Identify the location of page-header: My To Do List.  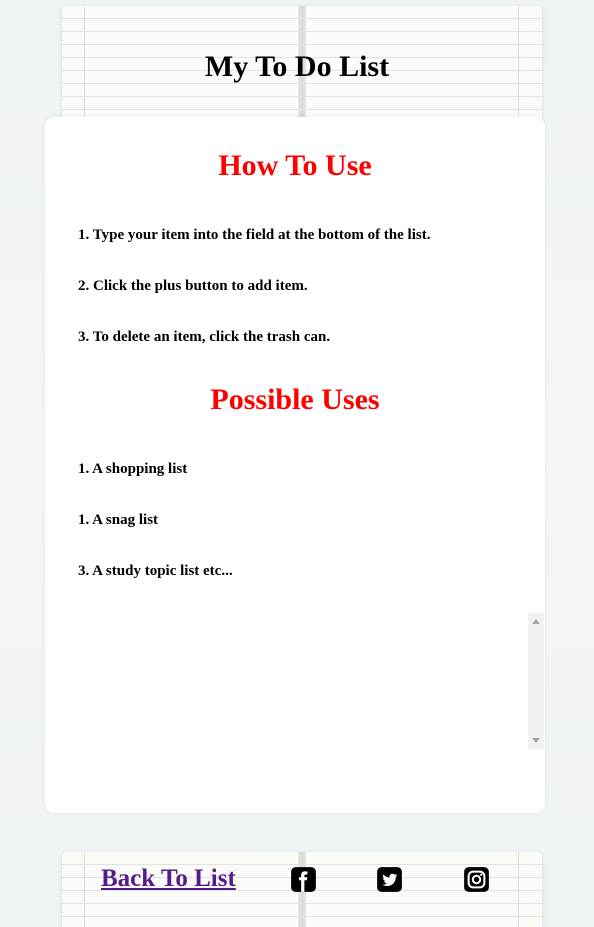
(297, 67).